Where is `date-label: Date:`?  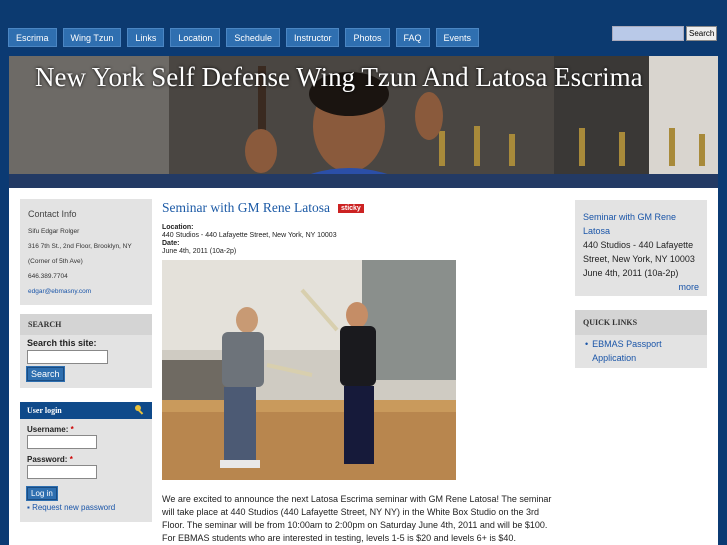
date-label: Date: is located at coordinates (171, 243).